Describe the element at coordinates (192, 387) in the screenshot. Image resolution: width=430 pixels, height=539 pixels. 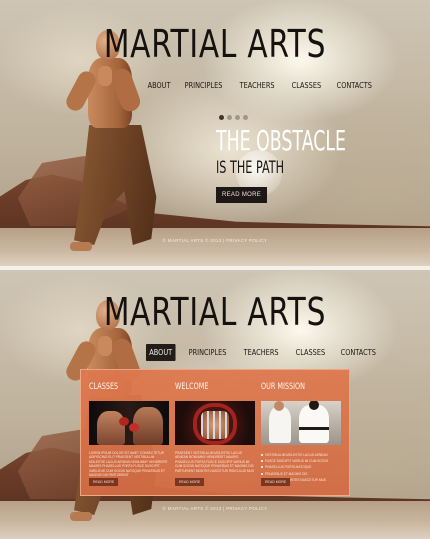
I see `welcome-heading: WELCOME` at that location.